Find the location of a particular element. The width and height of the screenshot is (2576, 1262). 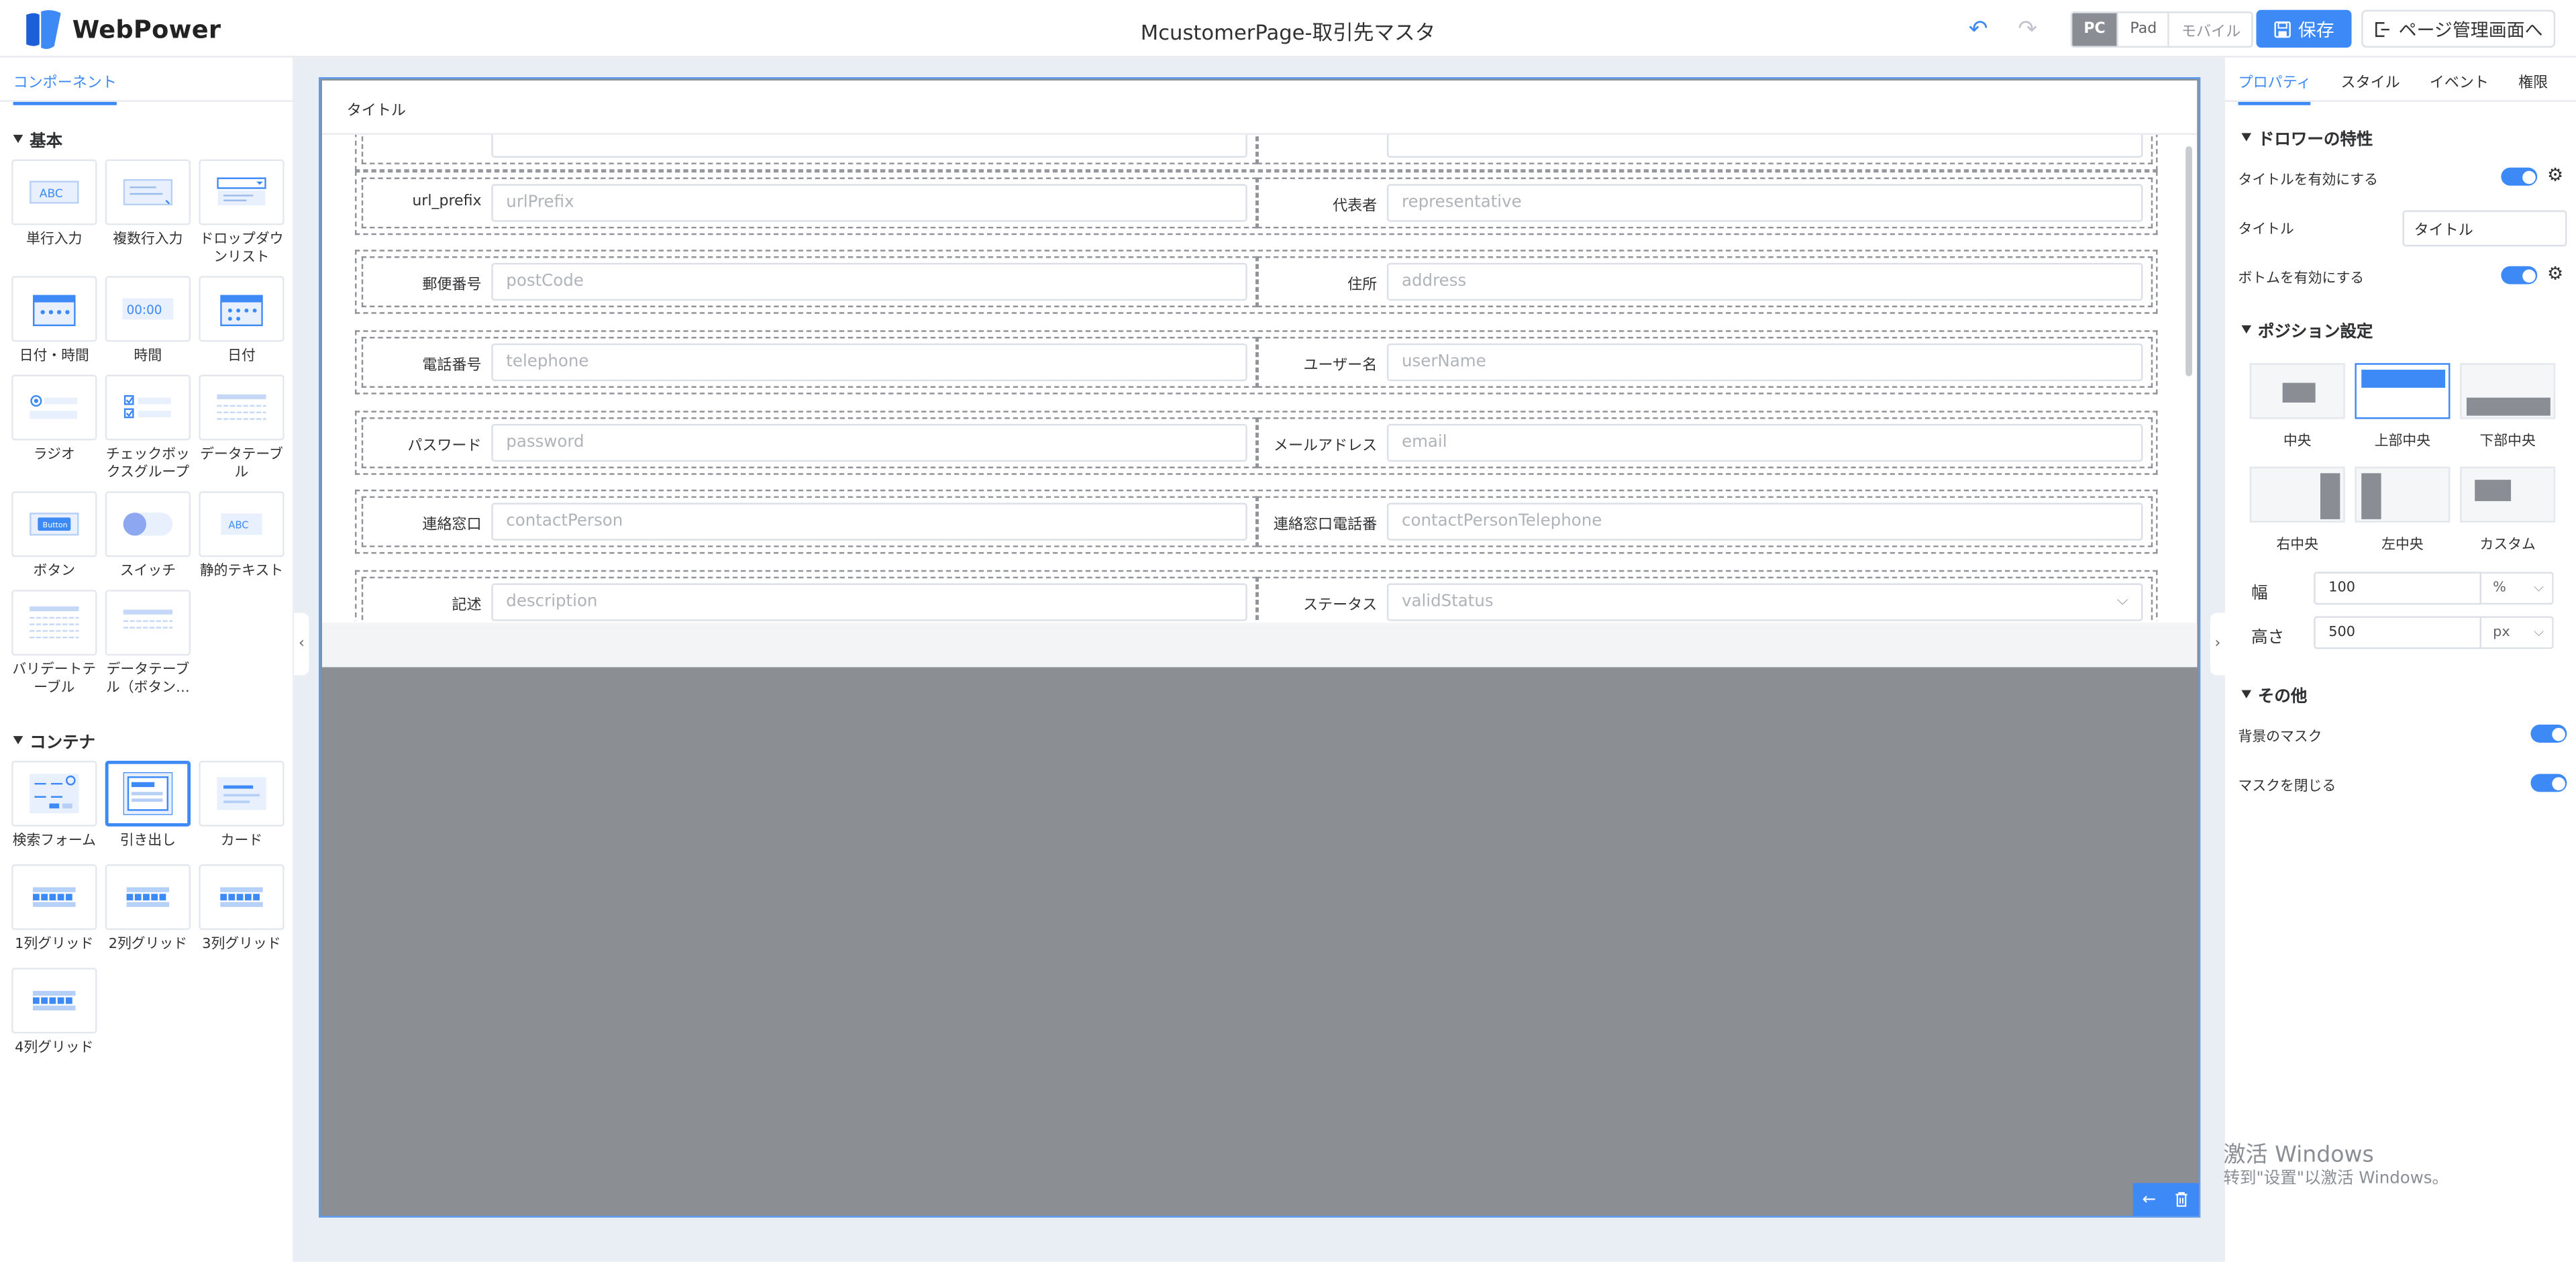

form-field: 記述 description is located at coordinates (809, 598).